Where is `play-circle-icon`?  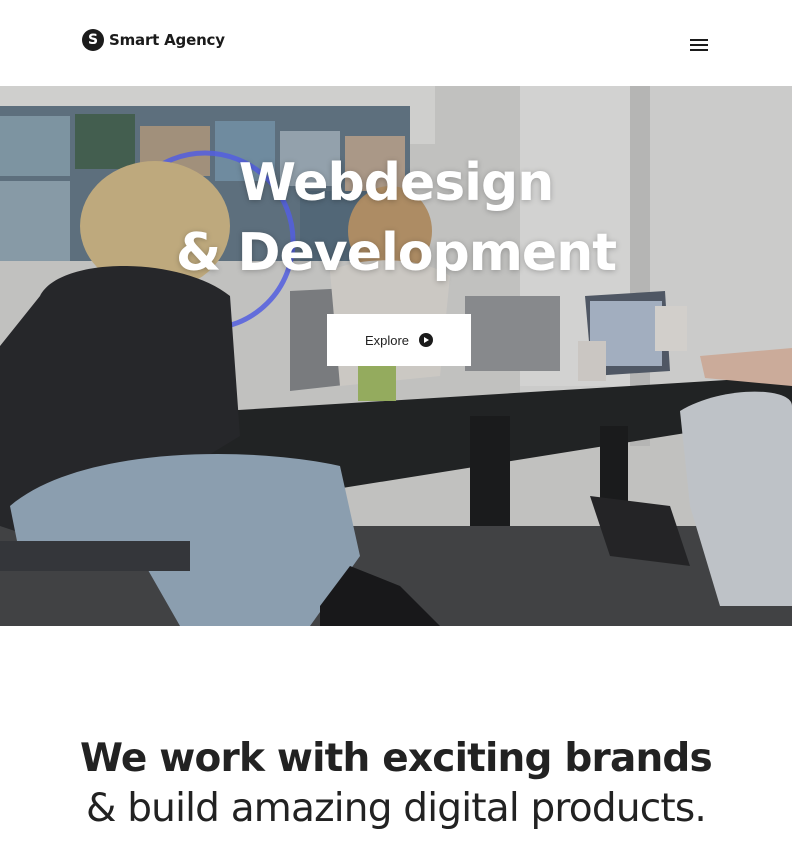 play-circle-icon is located at coordinates (426, 340).